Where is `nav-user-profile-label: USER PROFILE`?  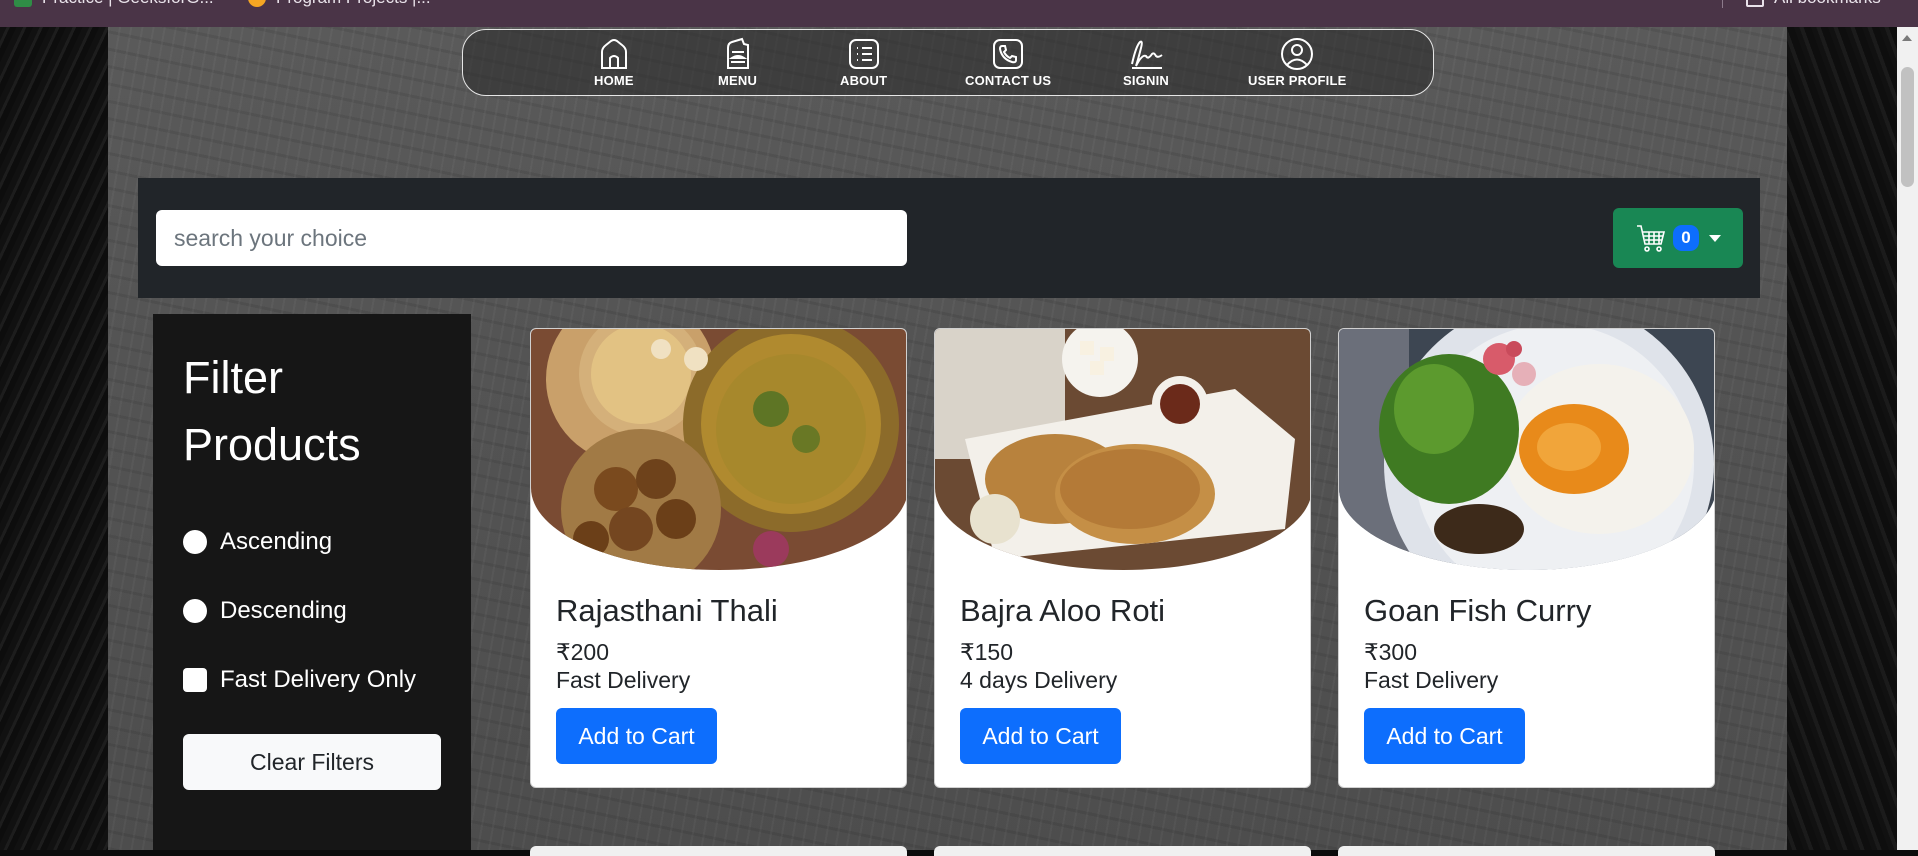
nav-user-profile-label: USER PROFILE is located at coordinates (1297, 80).